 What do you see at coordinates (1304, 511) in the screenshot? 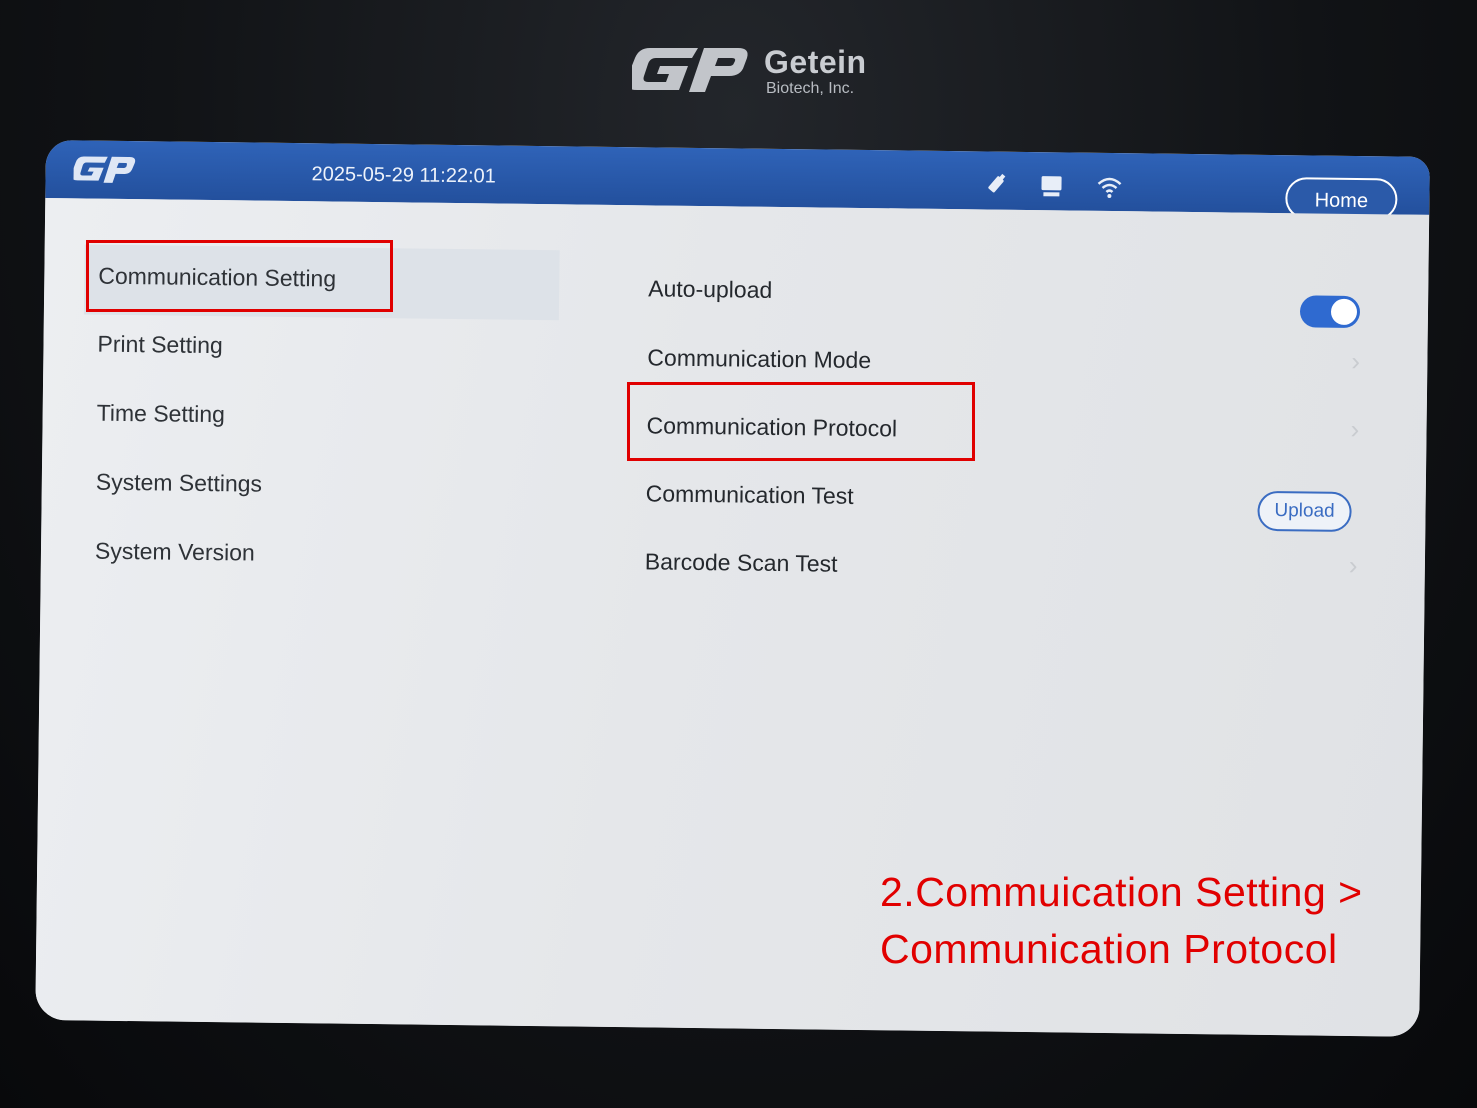
I see `upload-button: Upload` at bounding box center [1304, 511].